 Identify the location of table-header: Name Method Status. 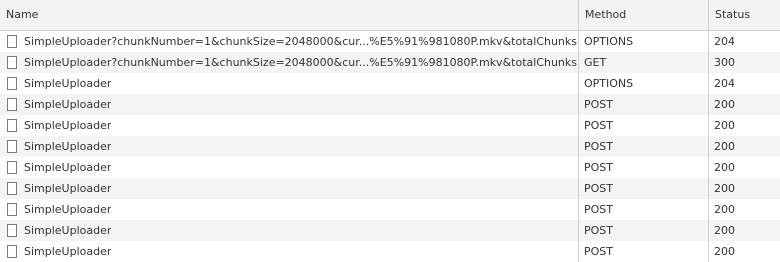
(390, 15).